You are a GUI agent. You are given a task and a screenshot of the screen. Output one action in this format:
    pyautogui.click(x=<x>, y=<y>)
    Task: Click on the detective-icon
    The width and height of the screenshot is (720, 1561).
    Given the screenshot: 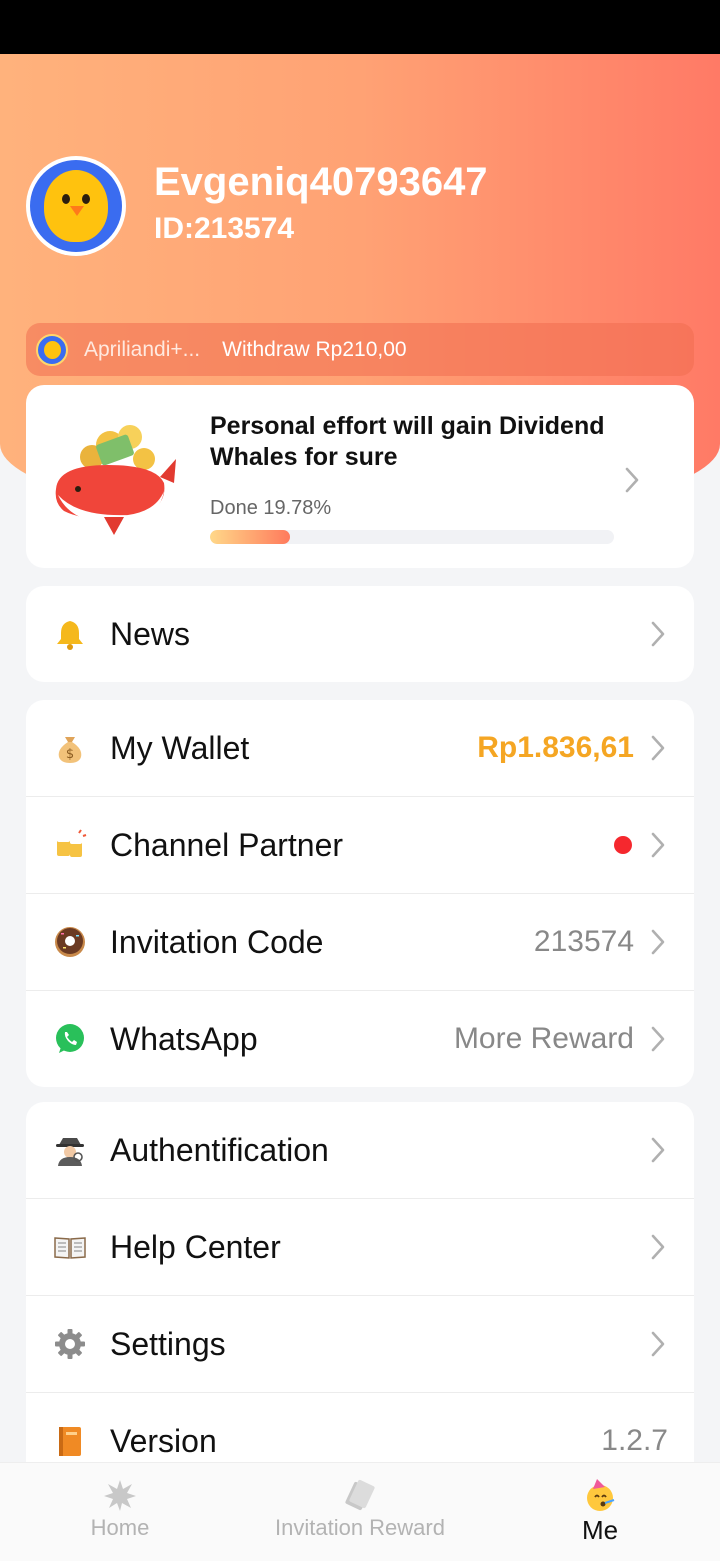 What is the action you would take?
    pyautogui.click(x=70, y=1150)
    